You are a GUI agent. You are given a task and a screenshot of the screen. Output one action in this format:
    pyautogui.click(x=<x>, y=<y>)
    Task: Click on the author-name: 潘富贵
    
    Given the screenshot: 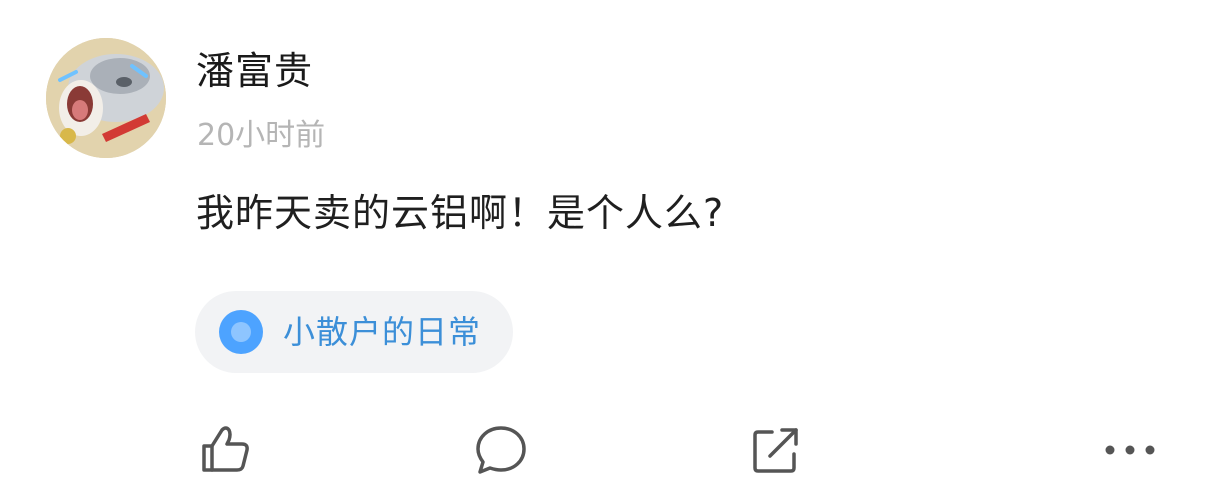 What is the action you would take?
    pyautogui.click(x=254, y=71)
    